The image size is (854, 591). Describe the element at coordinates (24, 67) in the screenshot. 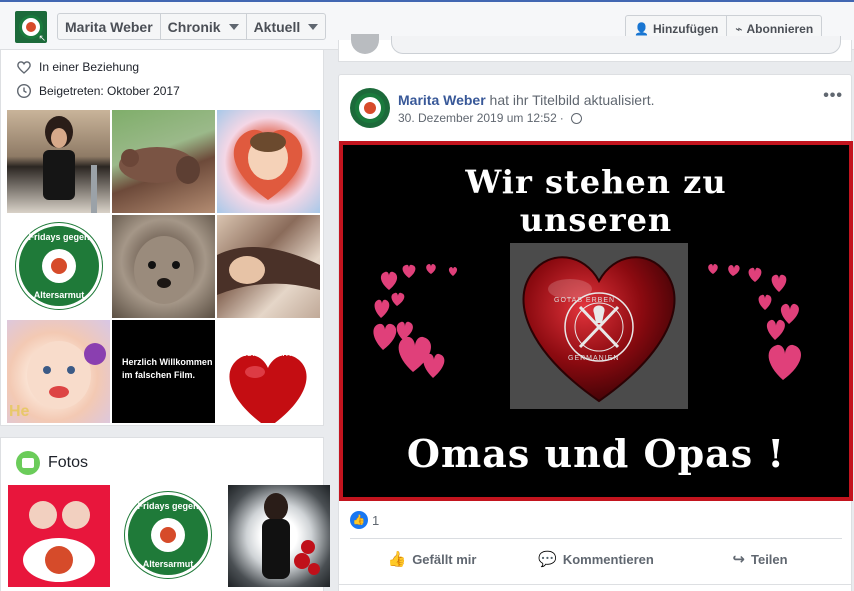

I see `heart-outline-icon` at that location.